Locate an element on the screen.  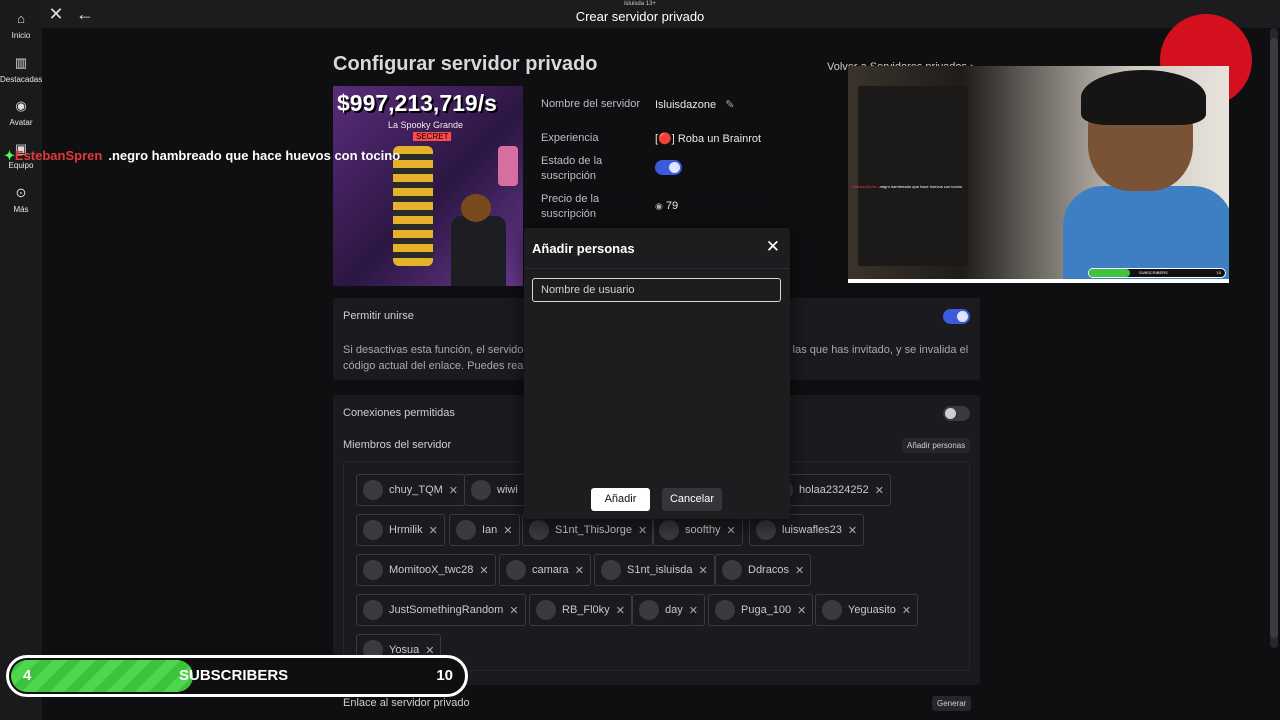
member-chip: camara ✕ is located at coordinates (545, 570).